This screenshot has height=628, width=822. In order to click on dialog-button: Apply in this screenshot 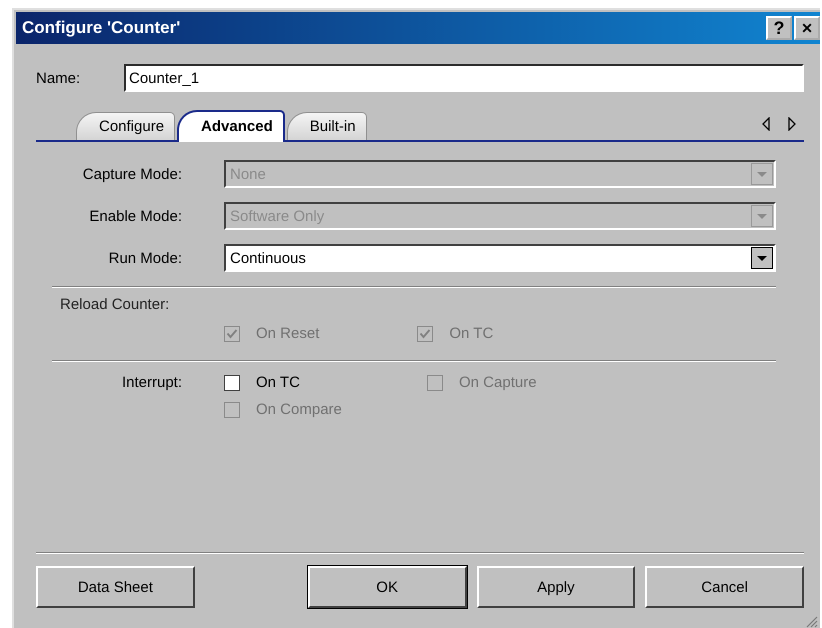, I will do `click(556, 587)`.